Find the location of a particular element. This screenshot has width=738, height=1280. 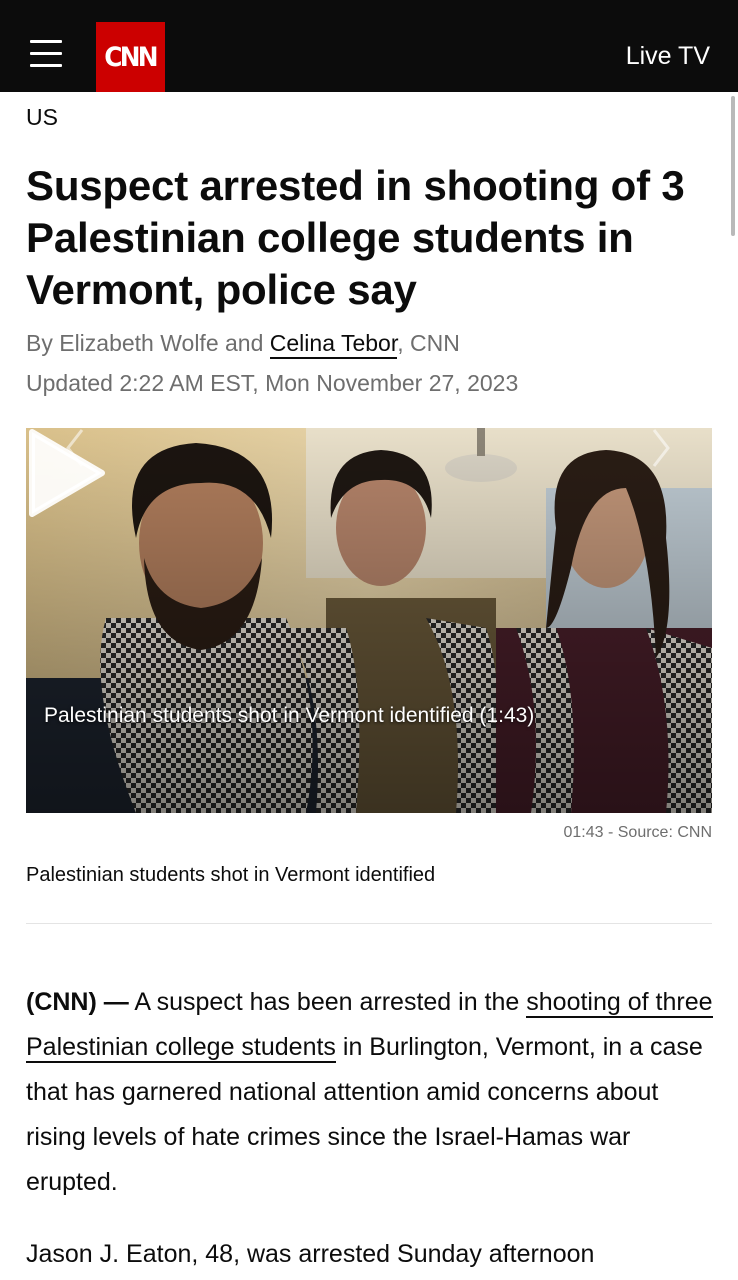

dateline: (CNN) — is located at coordinates (77, 1002).